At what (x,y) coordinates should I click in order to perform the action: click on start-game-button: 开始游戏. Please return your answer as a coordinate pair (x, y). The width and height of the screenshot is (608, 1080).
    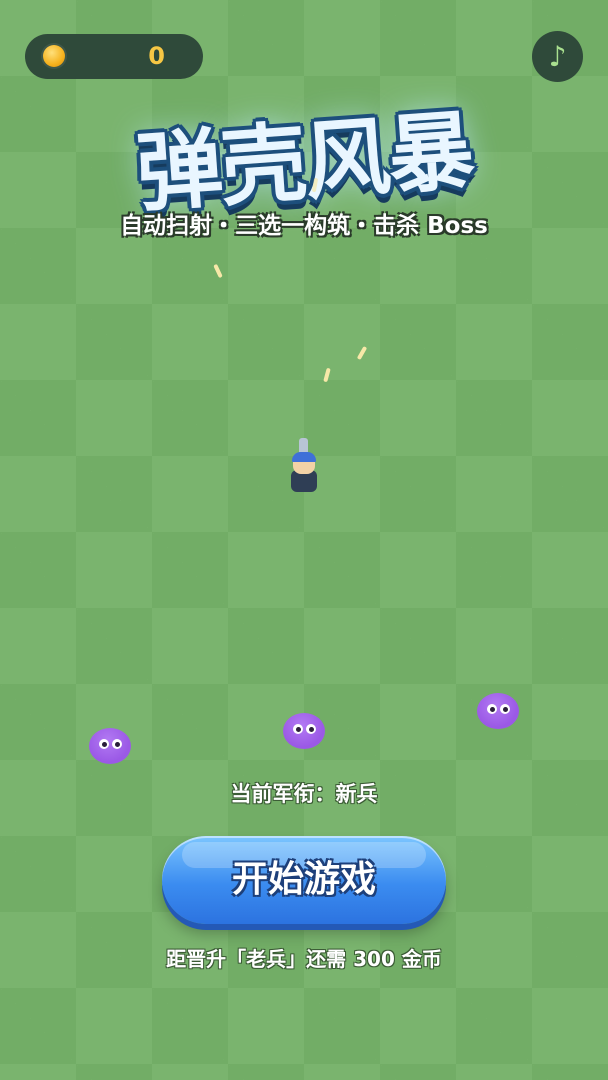
    Looking at the image, I should click on (304, 880).